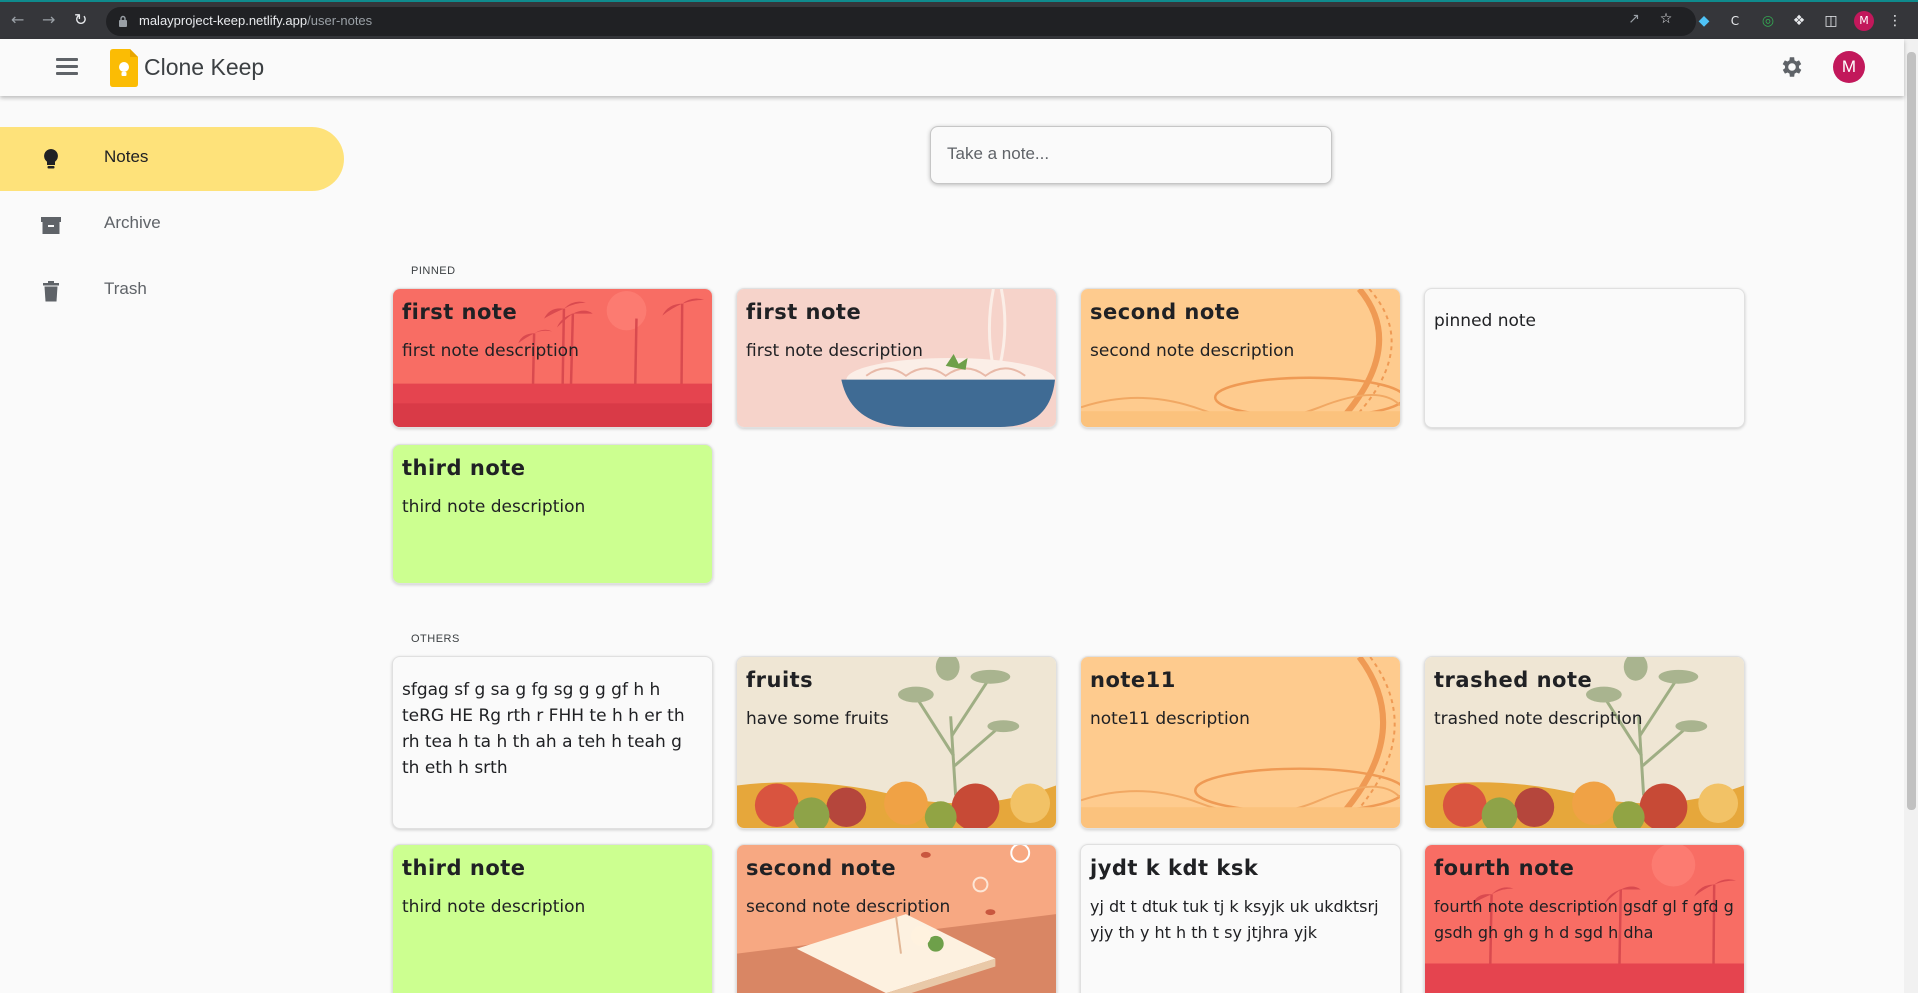 This screenshot has width=1918, height=993. What do you see at coordinates (817, 719) in the screenshot?
I see `note-description: have some fruits` at bounding box center [817, 719].